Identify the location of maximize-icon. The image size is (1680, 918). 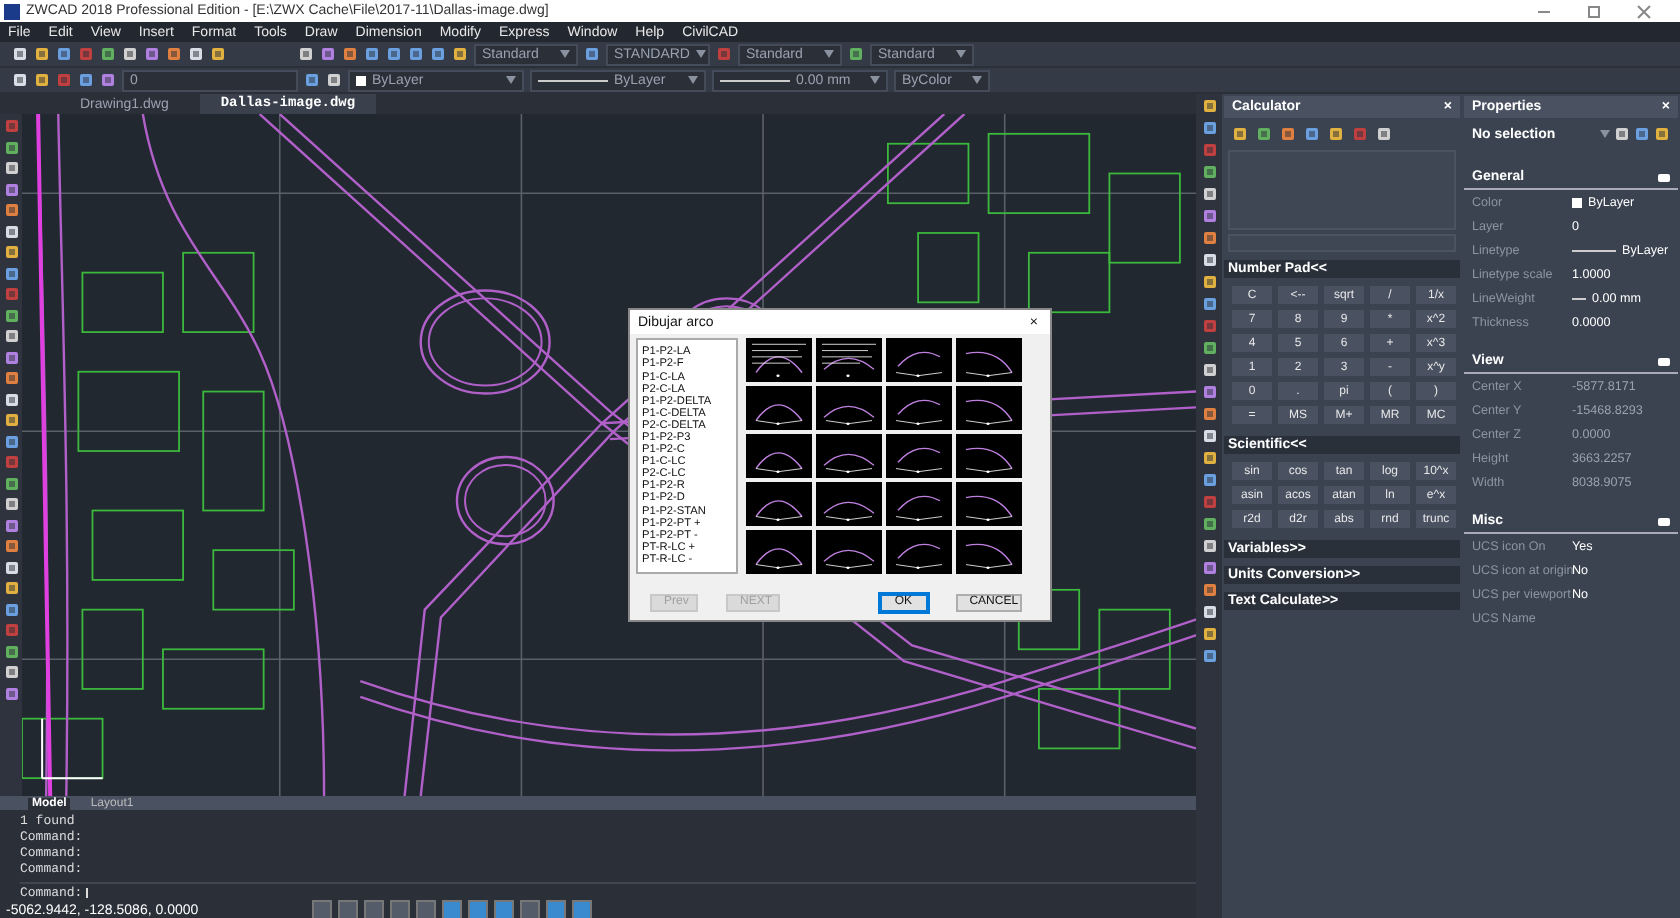
(1594, 11).